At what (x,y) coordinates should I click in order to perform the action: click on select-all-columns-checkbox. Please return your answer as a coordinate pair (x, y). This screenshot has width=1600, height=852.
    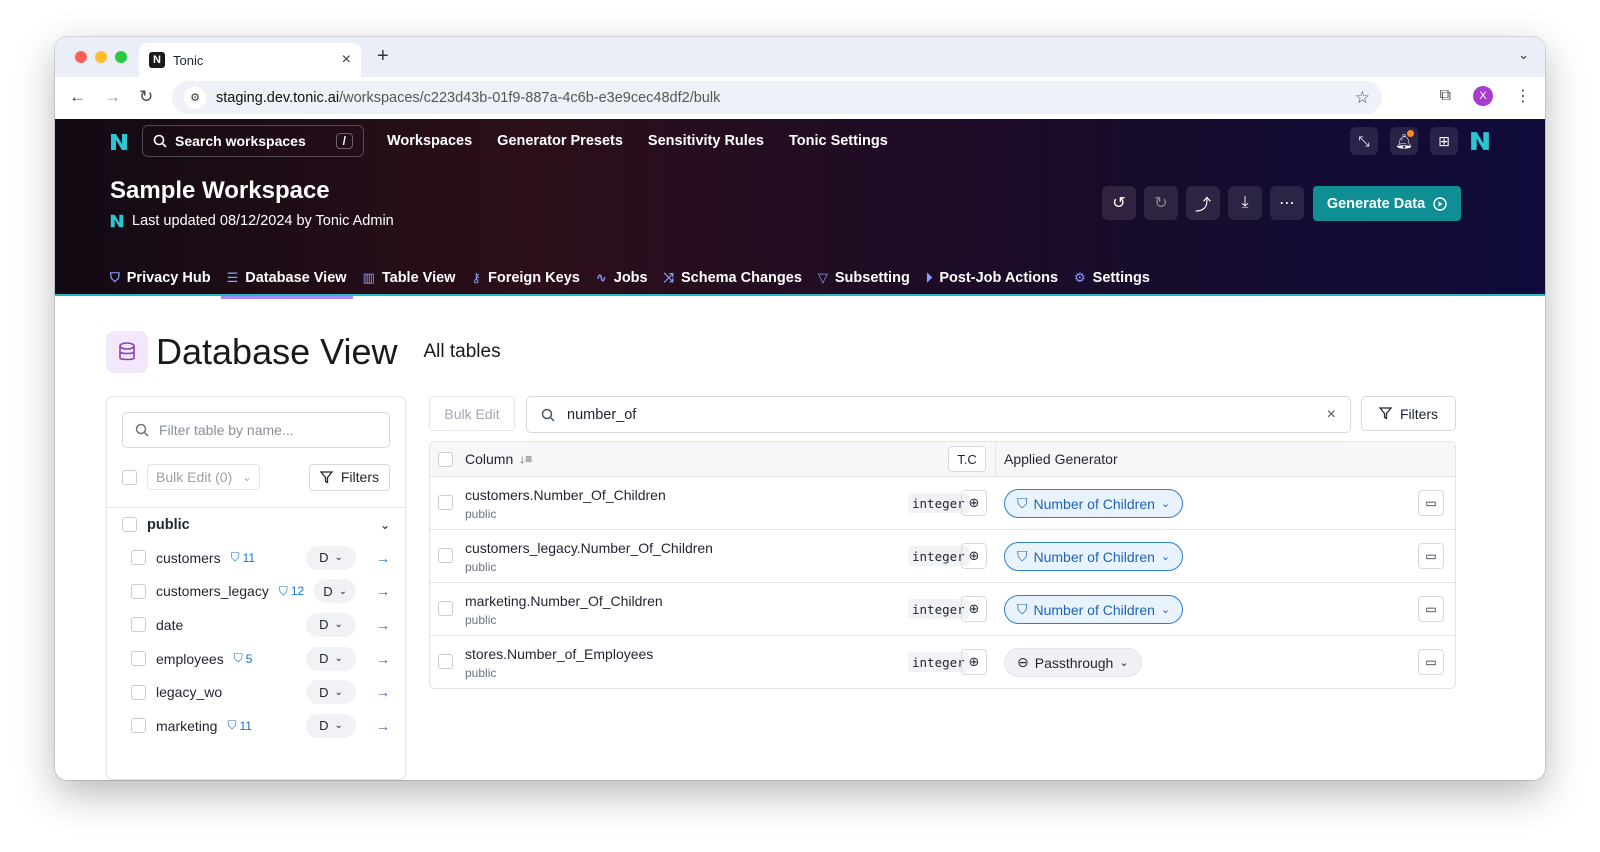
    Looking at the image, I should click on (445, 459).